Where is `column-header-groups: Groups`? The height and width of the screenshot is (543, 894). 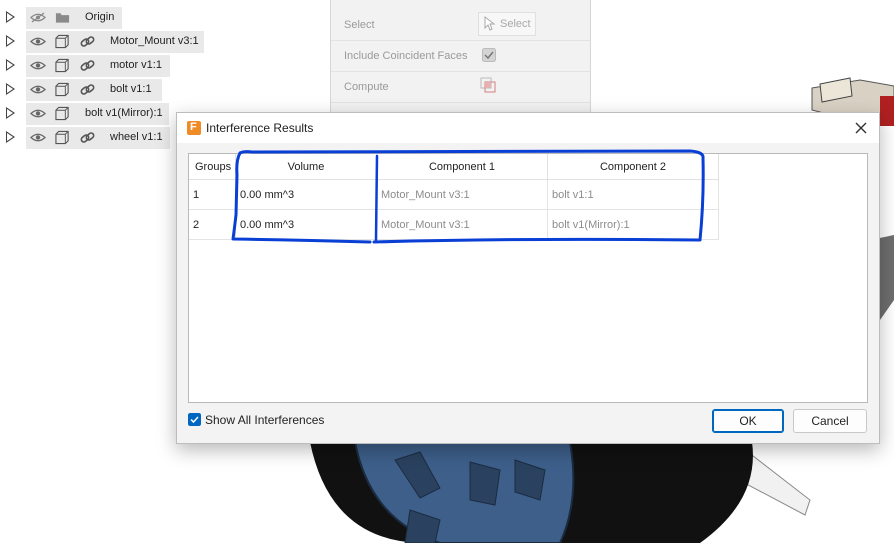 column-header-groups: Groups is located at coordinates (212, 167).